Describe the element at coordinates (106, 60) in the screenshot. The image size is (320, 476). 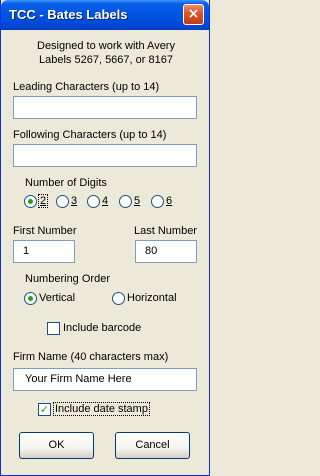
I see `intro-line-2: Labels 5267, 5667, or 8167` at that location.